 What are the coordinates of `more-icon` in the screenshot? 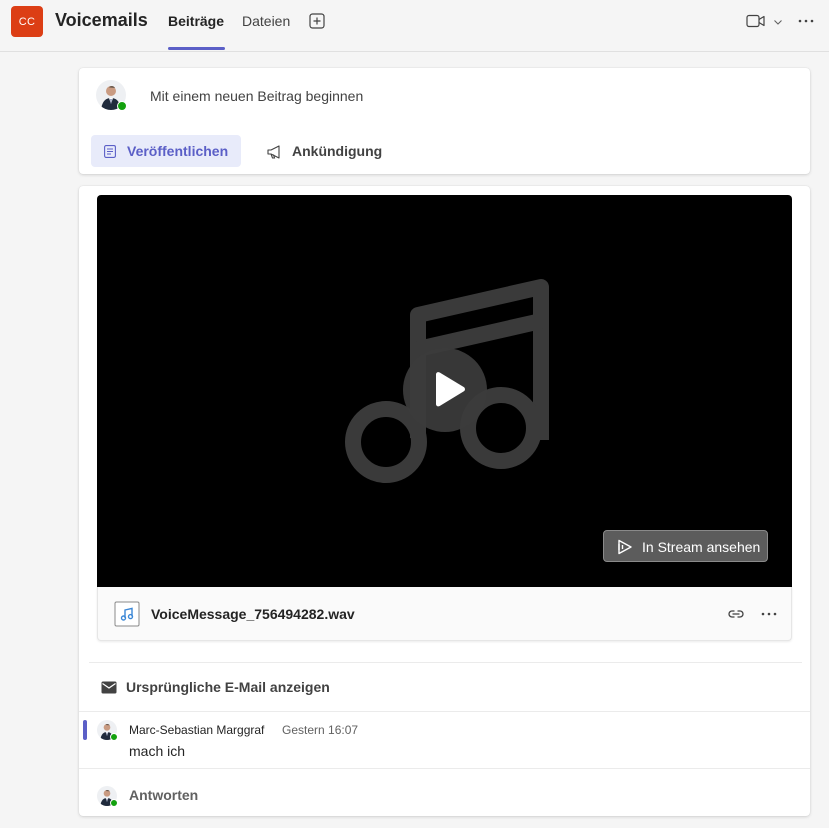 It's located at (806, 21).